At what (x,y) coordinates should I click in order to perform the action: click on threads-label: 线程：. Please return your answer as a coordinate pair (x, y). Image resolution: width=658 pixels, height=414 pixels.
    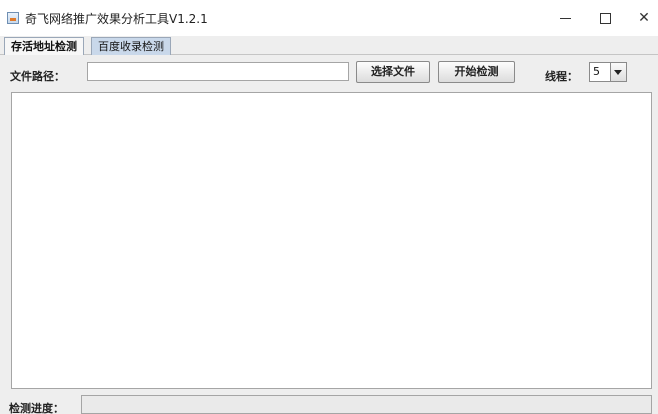
    Looking at the image, I should click on (561, 76).